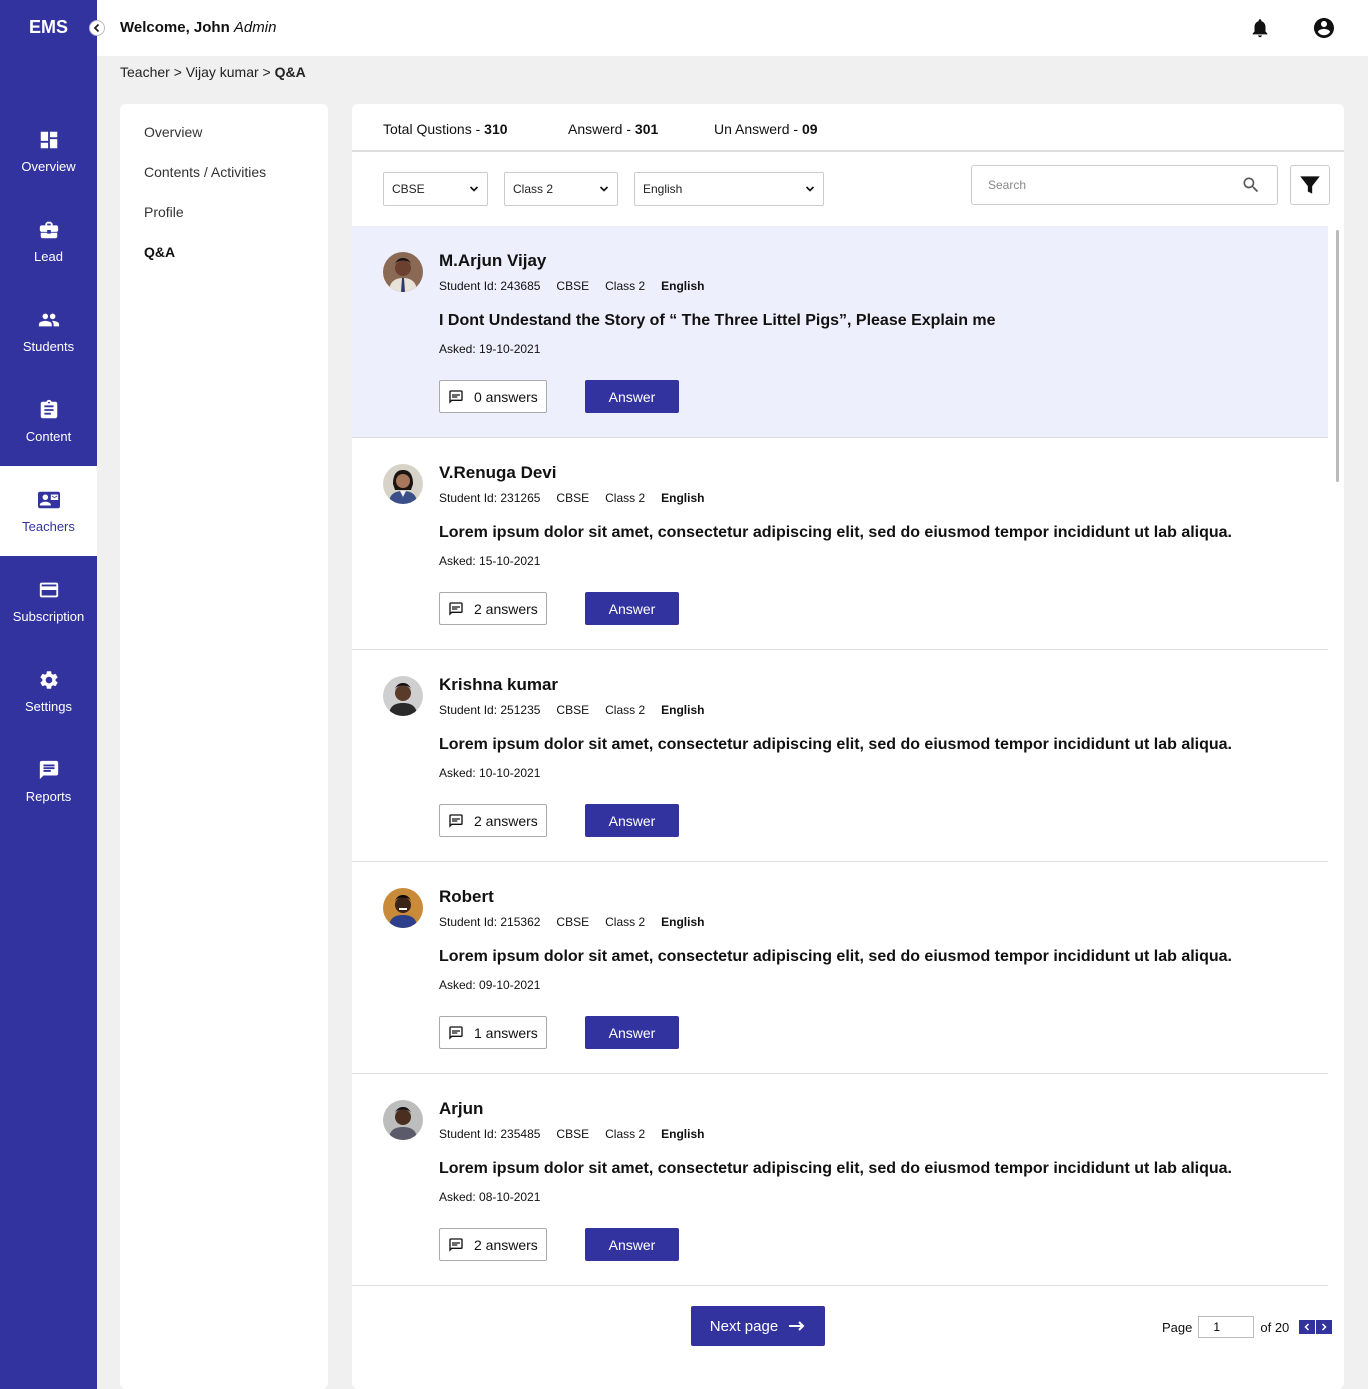 The height and width of the screenshot is (1389, 1368). What do you see at coordinates (1307, 1327) in the screenshot?
I see `prev-page-button` at bounding box center [1307, 1327].